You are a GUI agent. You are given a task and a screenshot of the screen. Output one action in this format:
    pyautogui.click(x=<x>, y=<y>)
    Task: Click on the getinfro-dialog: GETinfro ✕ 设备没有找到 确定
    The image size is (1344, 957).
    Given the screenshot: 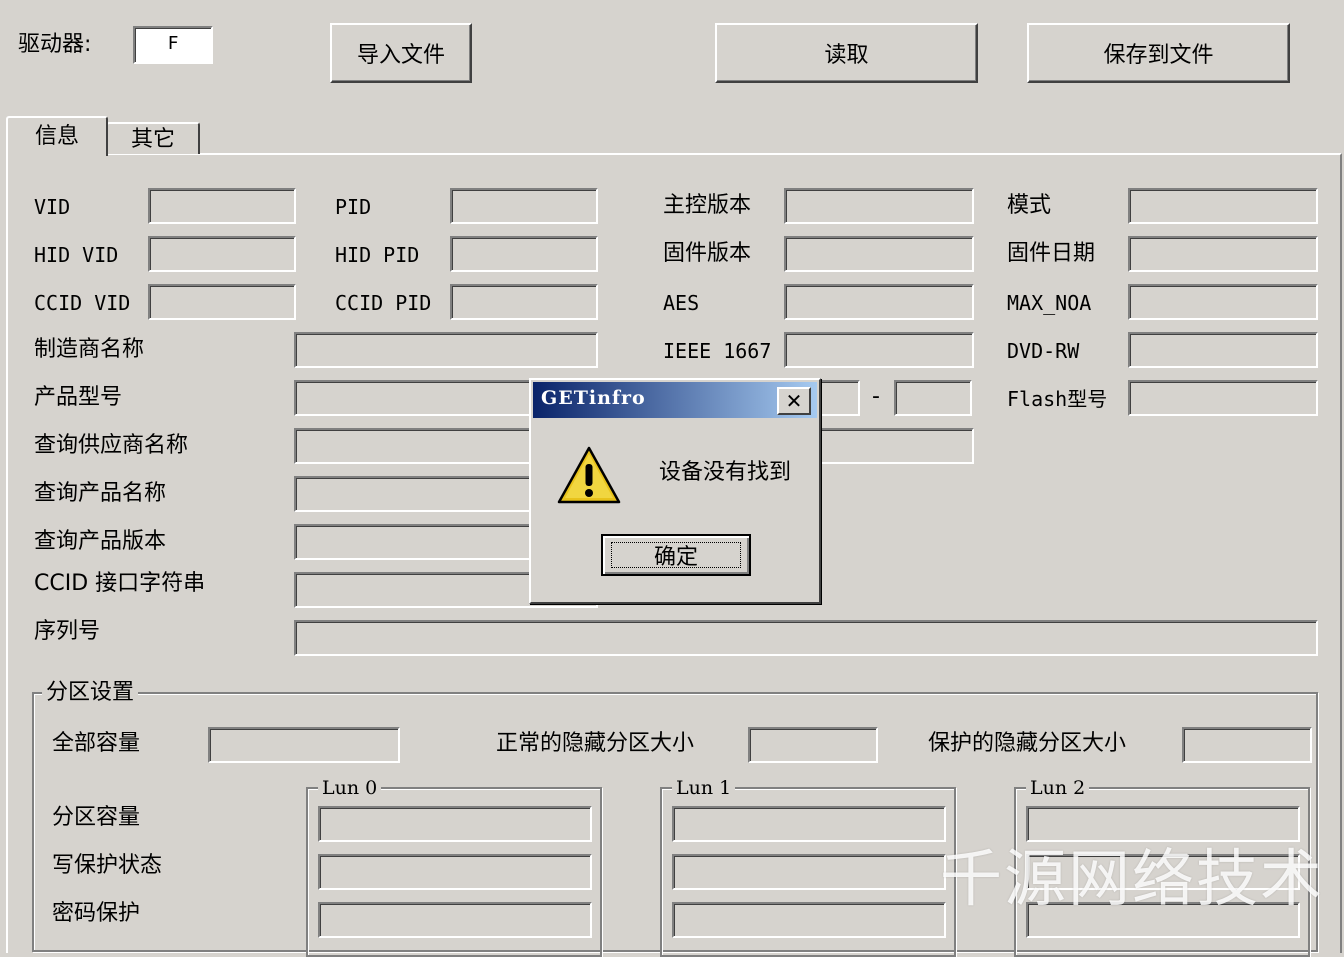 What is the action you would take?
    pyautogui.click(x=675, y=491)
    